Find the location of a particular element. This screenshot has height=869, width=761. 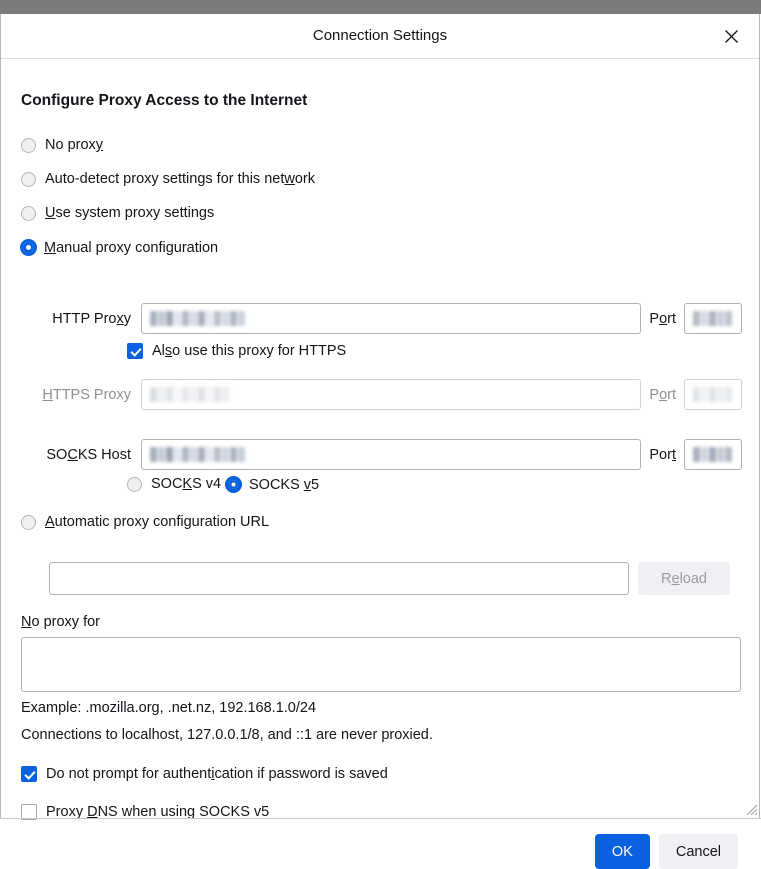

radio-socks-v5: SOCKS v5 is located at coordinates (272, 484).